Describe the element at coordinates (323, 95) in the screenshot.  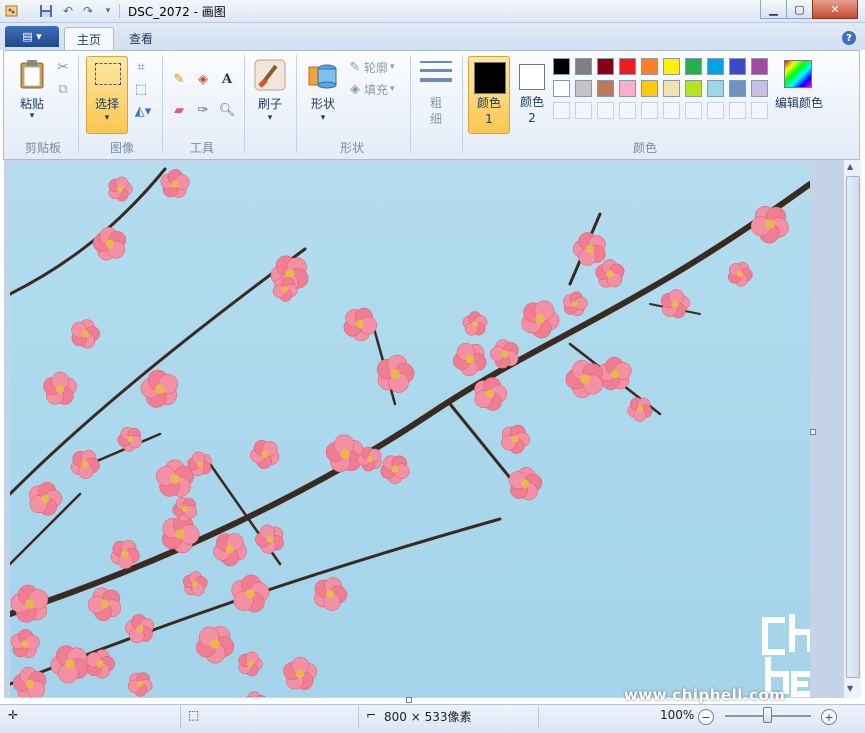
I see `shapes-button: 形状 ▾` at that location.